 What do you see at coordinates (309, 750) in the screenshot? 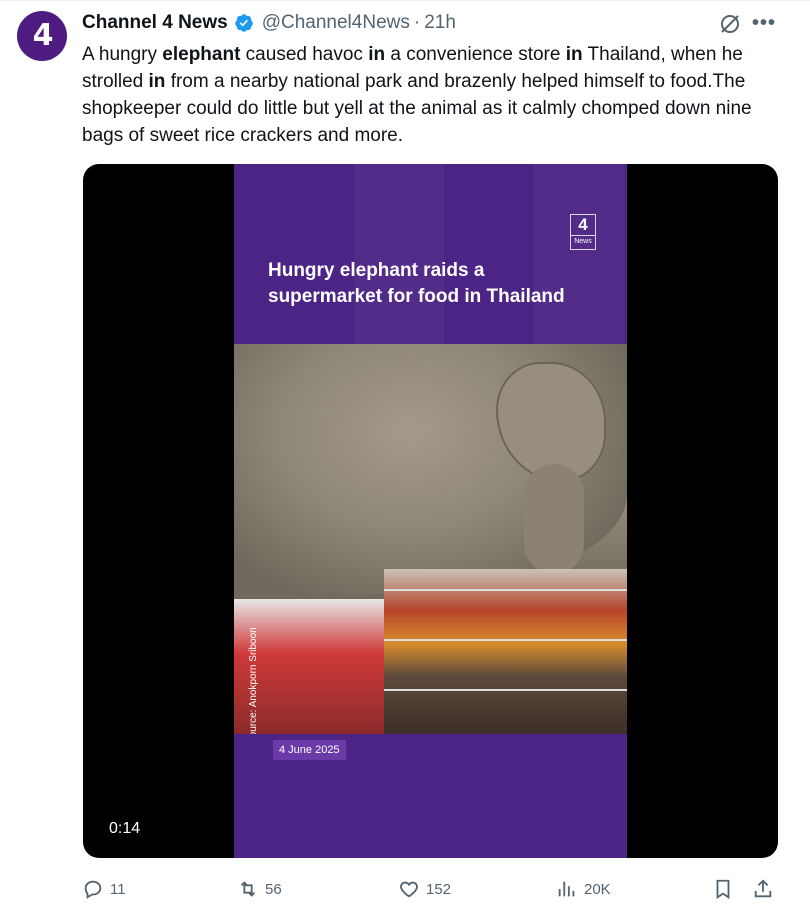
I see `date-badge: 4 June 2025` at bounding box center [309, 750].